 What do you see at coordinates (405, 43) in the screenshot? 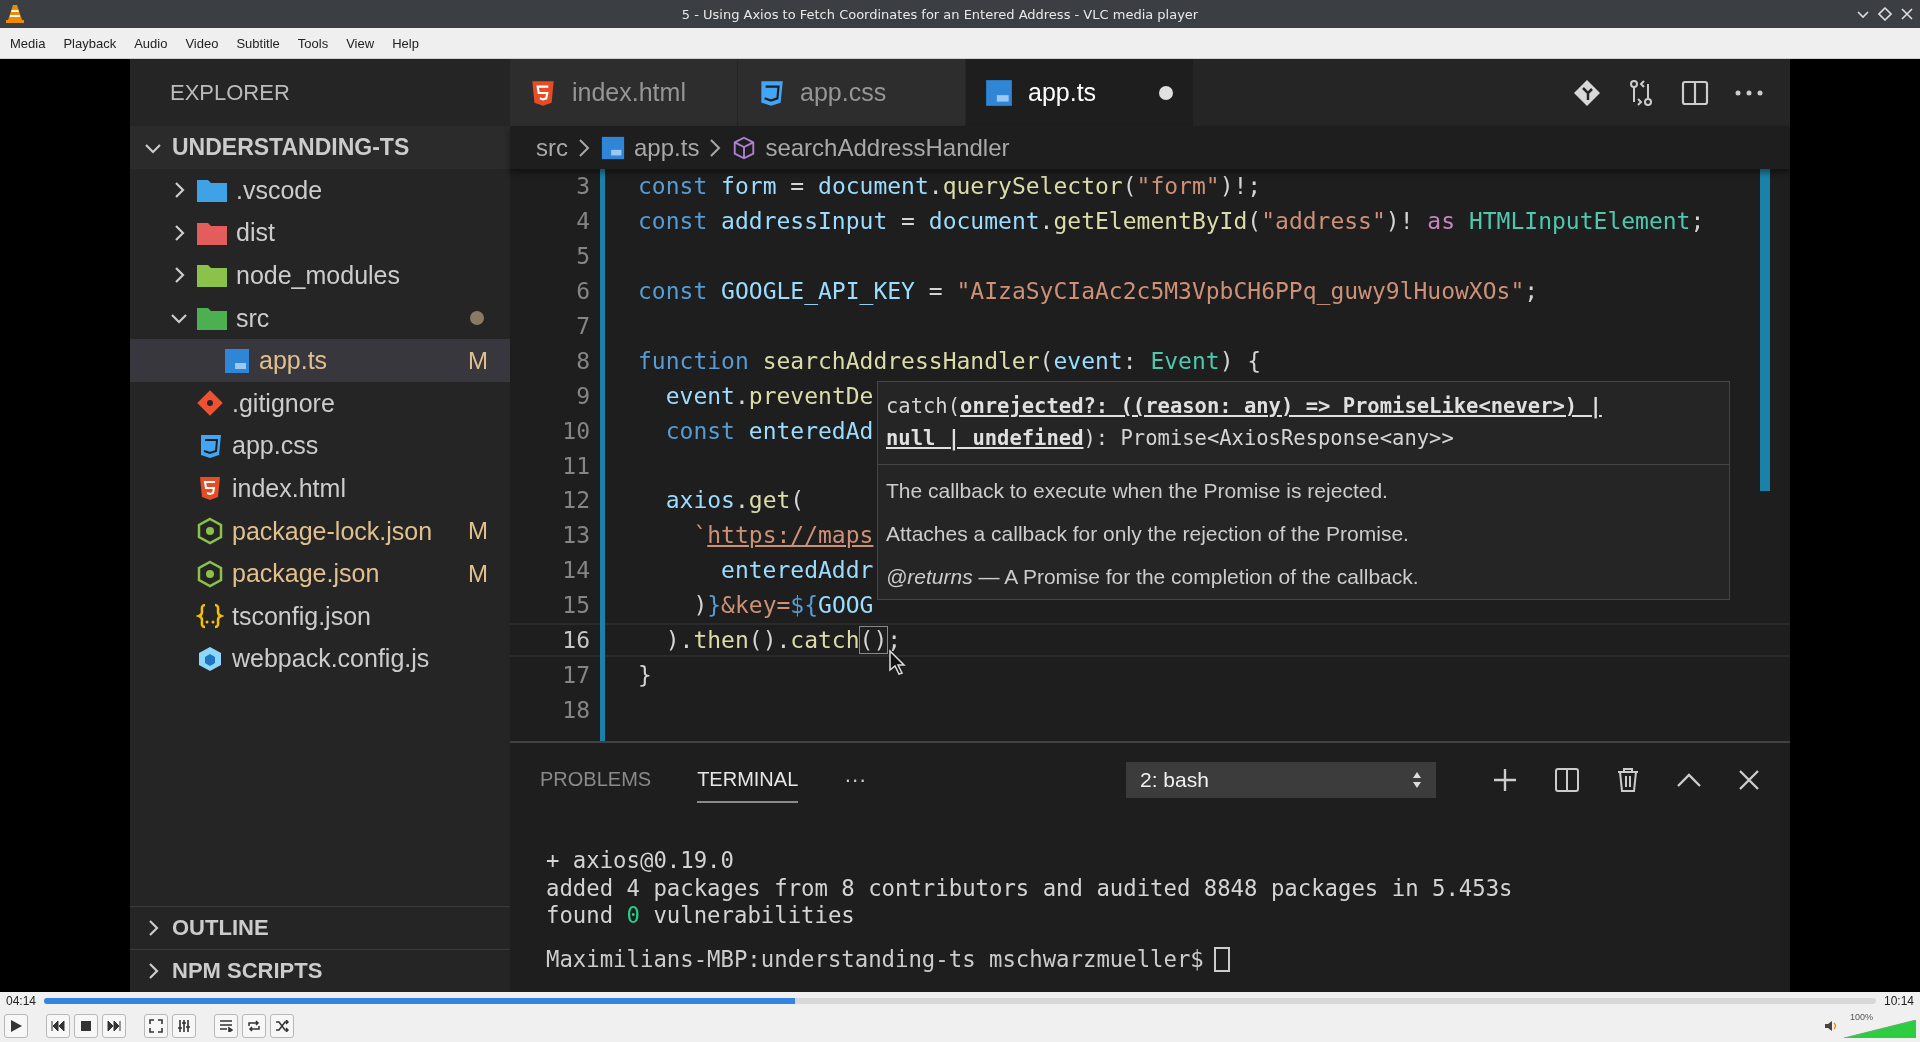
I see `menu-item: Help` at bounding box center [405, 43].